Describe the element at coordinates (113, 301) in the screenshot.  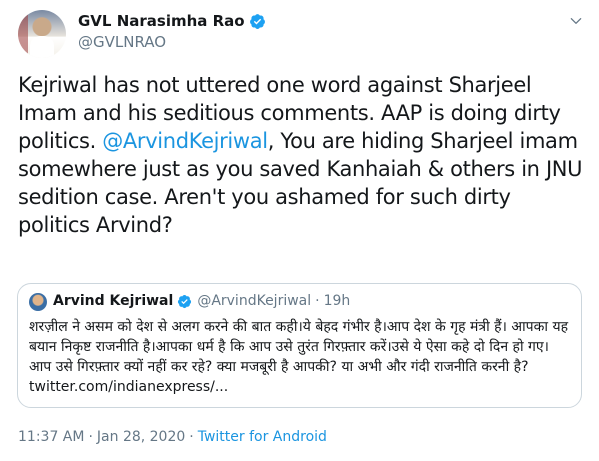
I see `quoted-author-name: Arvind Kejriwal` at that location.